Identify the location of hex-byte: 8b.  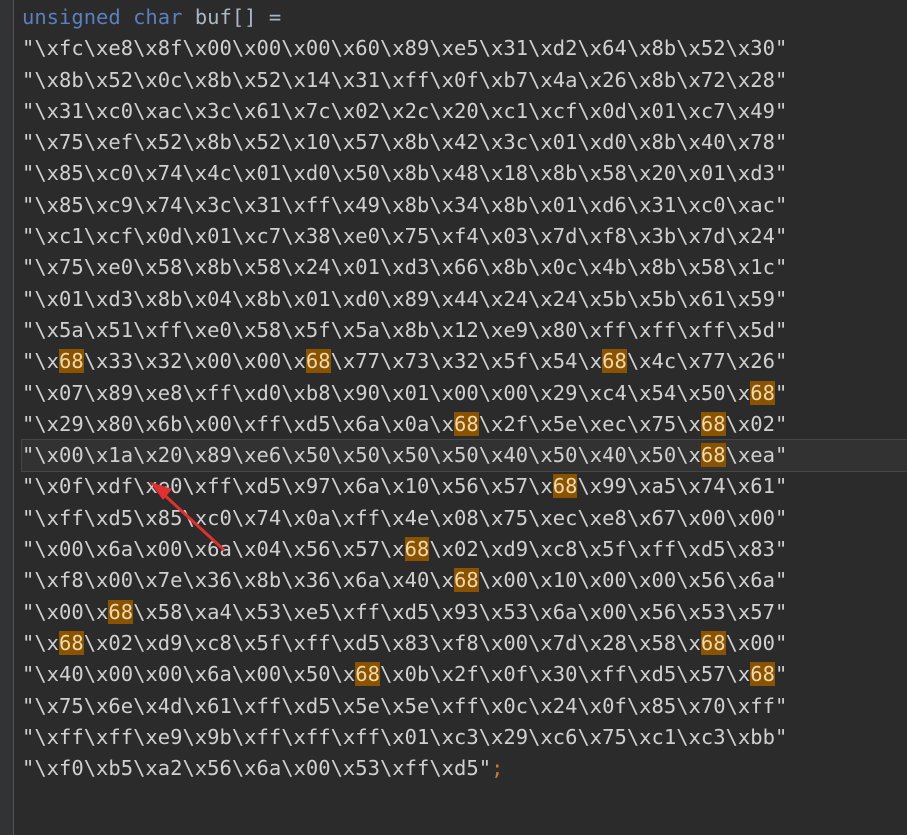
(269, 580).